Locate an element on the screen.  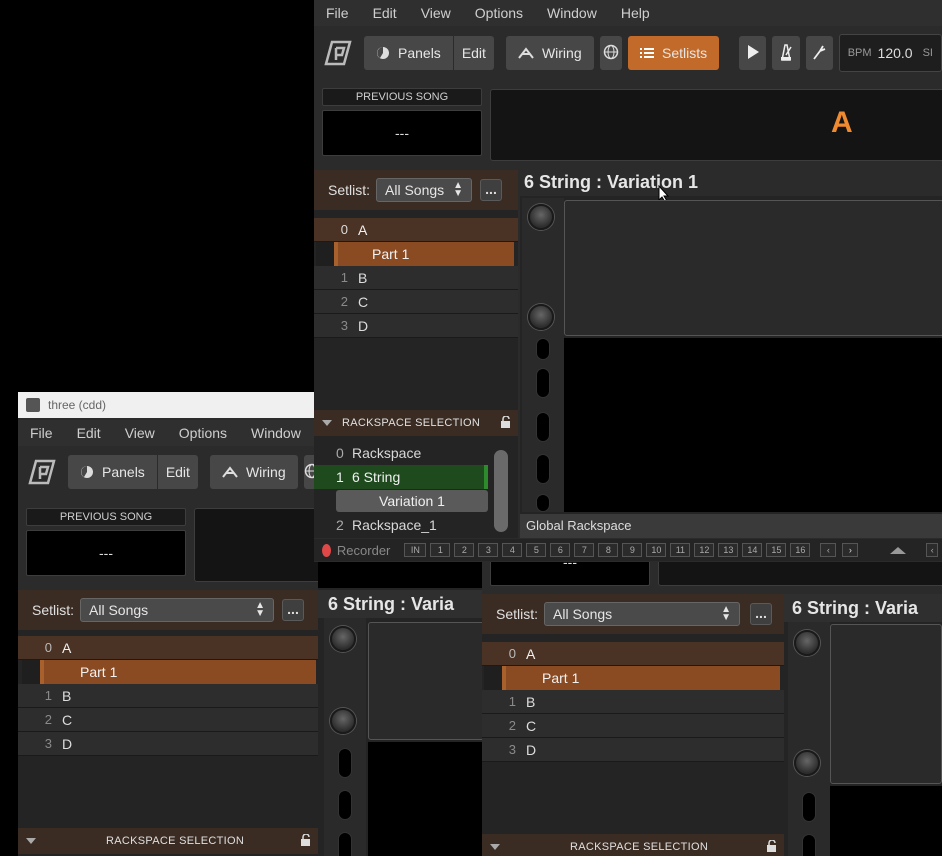
rackspace-row-1-selected: 1 6 String is located at coordinates (401, 477).